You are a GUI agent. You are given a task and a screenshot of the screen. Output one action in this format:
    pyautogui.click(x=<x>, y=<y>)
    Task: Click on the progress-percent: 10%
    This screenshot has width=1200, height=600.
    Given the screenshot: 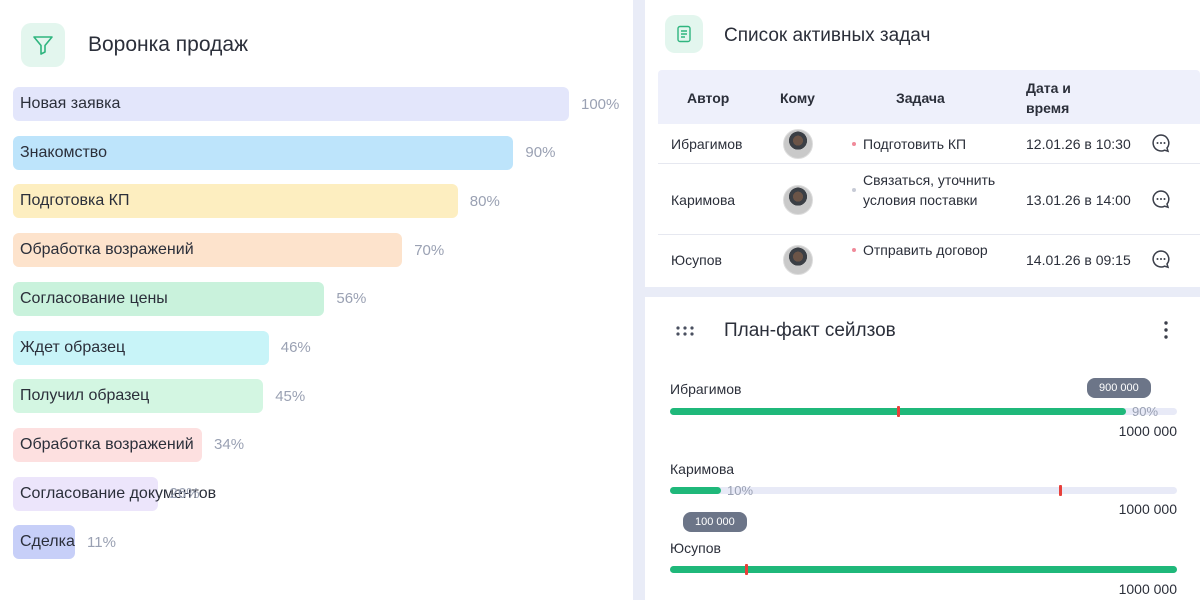 What is the action you would take?
    pyautogui.click(x=740, y=490)
    